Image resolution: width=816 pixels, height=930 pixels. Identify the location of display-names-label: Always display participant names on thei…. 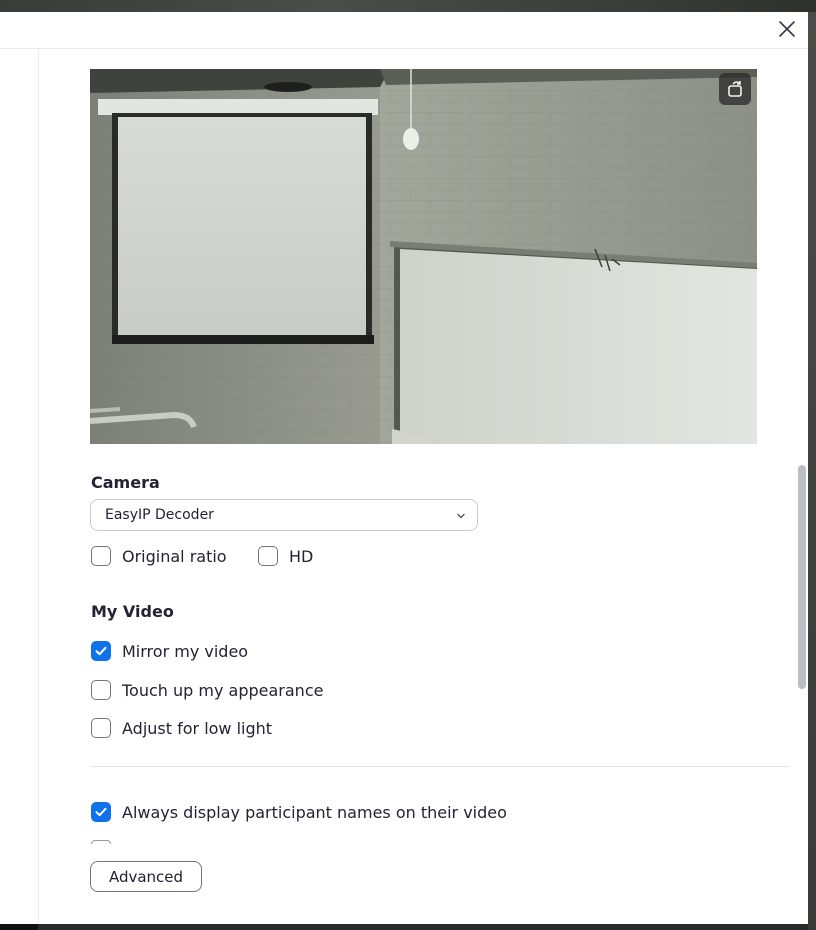
(314, 812).